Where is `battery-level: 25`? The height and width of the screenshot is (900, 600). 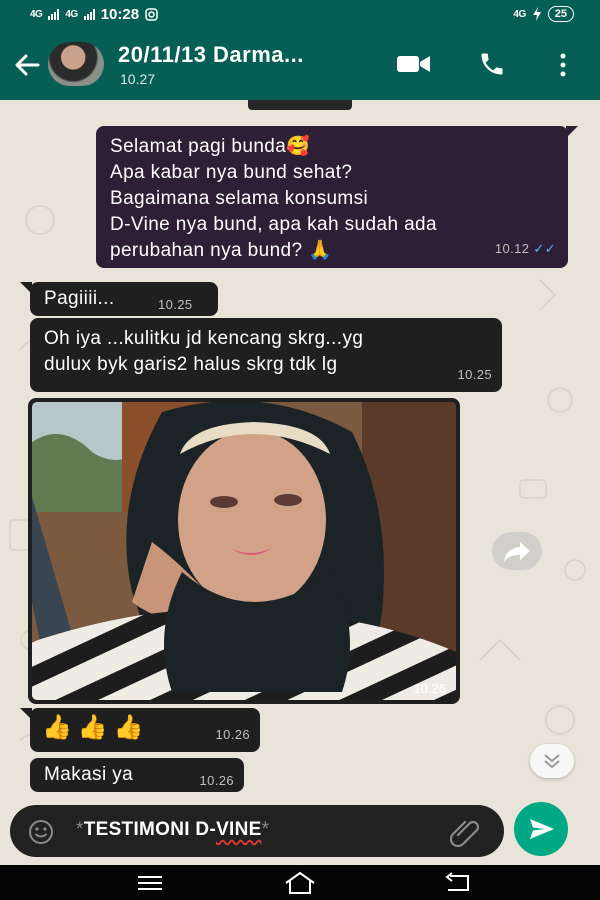 battery-level: 25 is located at coordinates (560, 14).